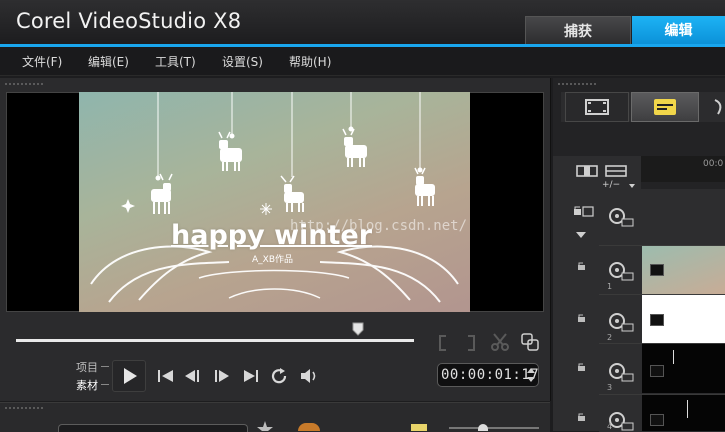 The height and width of the screenshot is (432, 725). I want to click on clip-2-thumb-icon, so click(657, 320).